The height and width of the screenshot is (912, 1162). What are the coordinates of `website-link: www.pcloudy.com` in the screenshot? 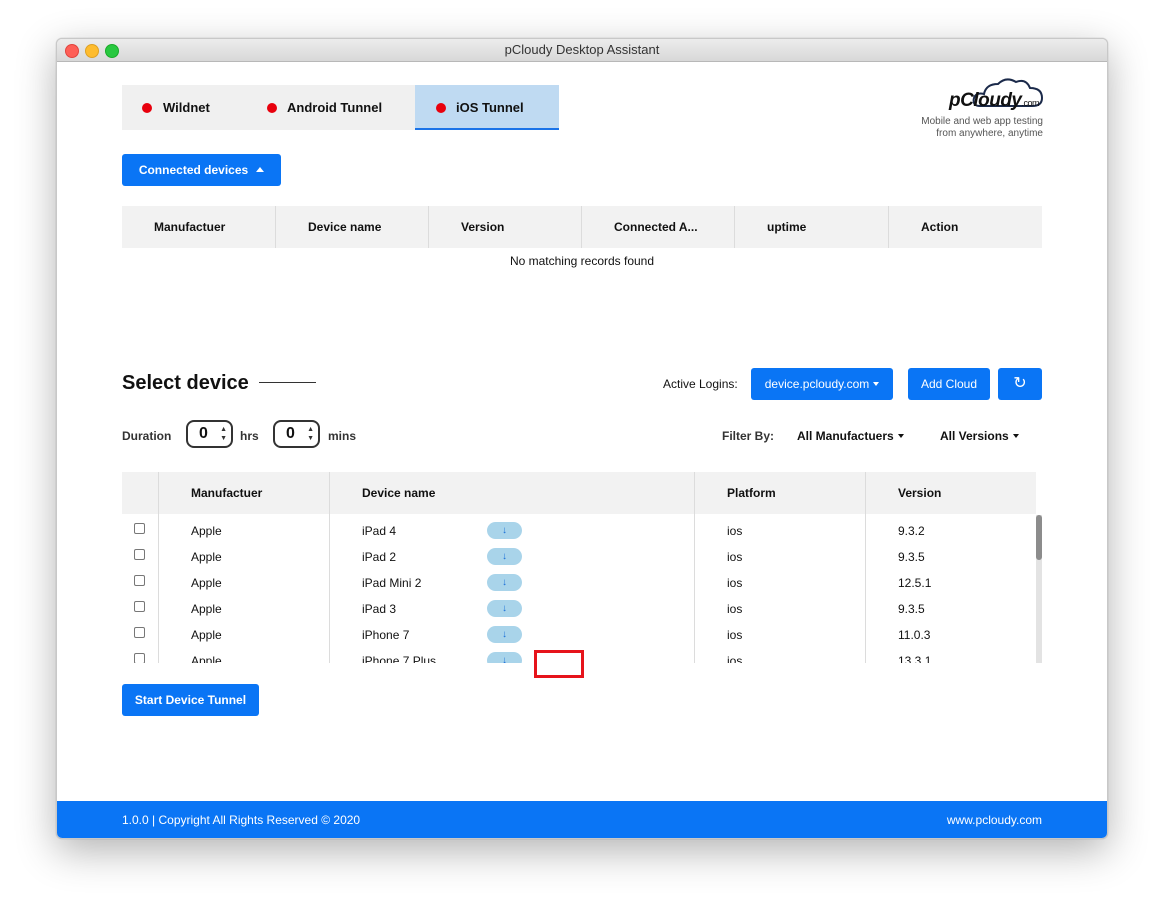 It's located at (994, 820).